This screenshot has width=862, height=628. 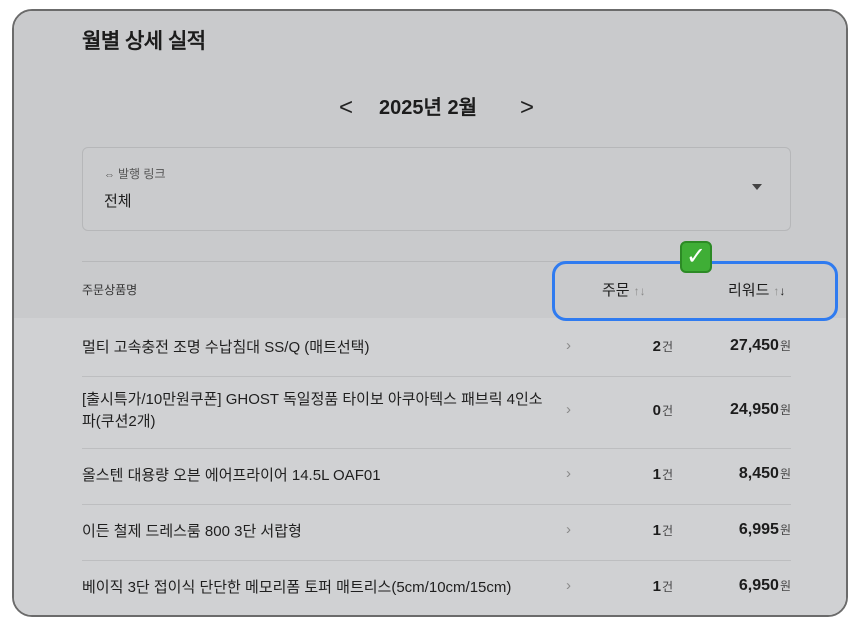 I want to click on reward-amount: 8,450원, so click(x=764, y=473).